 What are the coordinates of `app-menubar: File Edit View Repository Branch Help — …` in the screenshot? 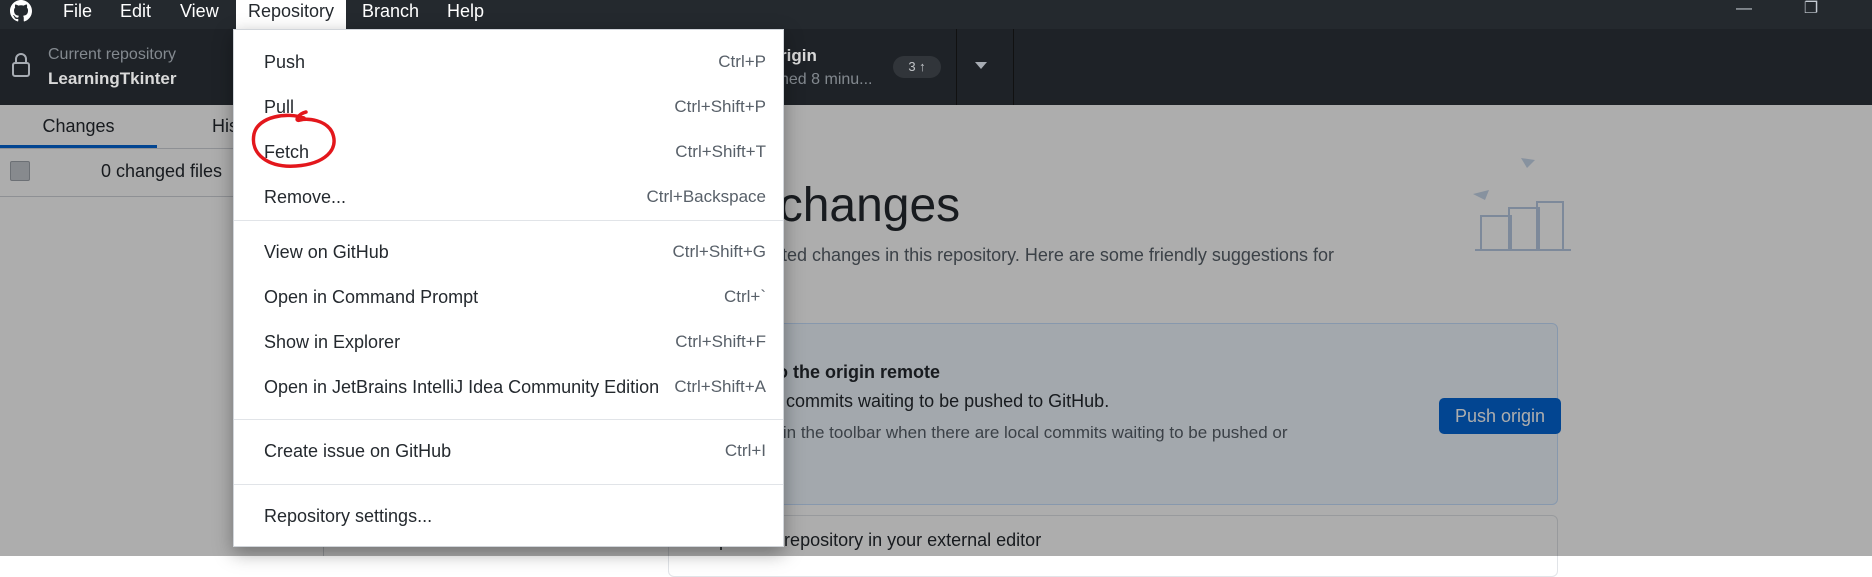 It's located at (936, 14).